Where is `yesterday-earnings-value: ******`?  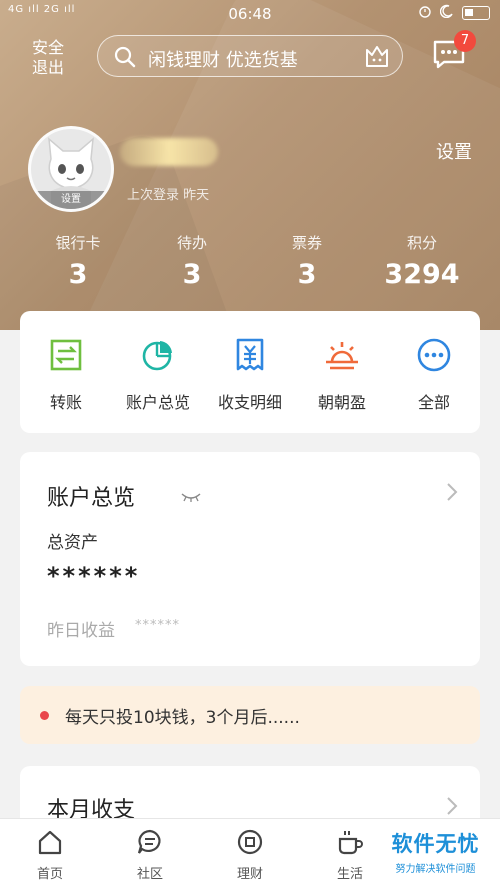
yesterday-earnings-value: ****** is located at coordinates (157, 625).